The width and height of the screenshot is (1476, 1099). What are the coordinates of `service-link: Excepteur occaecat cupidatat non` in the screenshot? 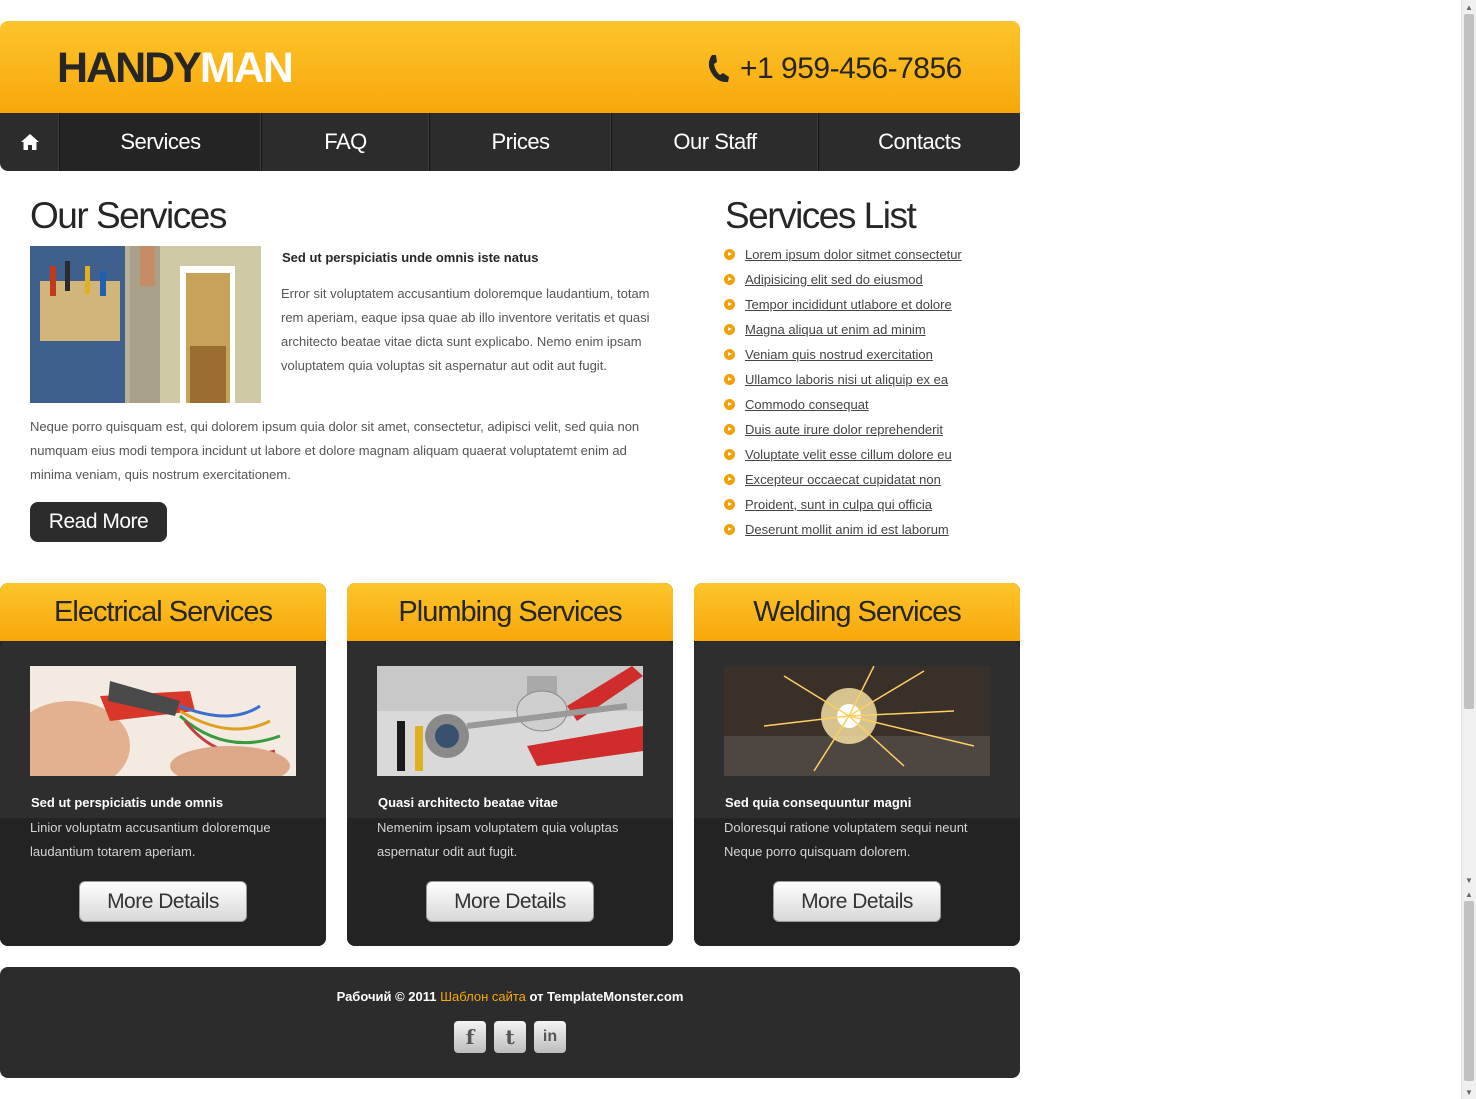 It's located at (843, 479).